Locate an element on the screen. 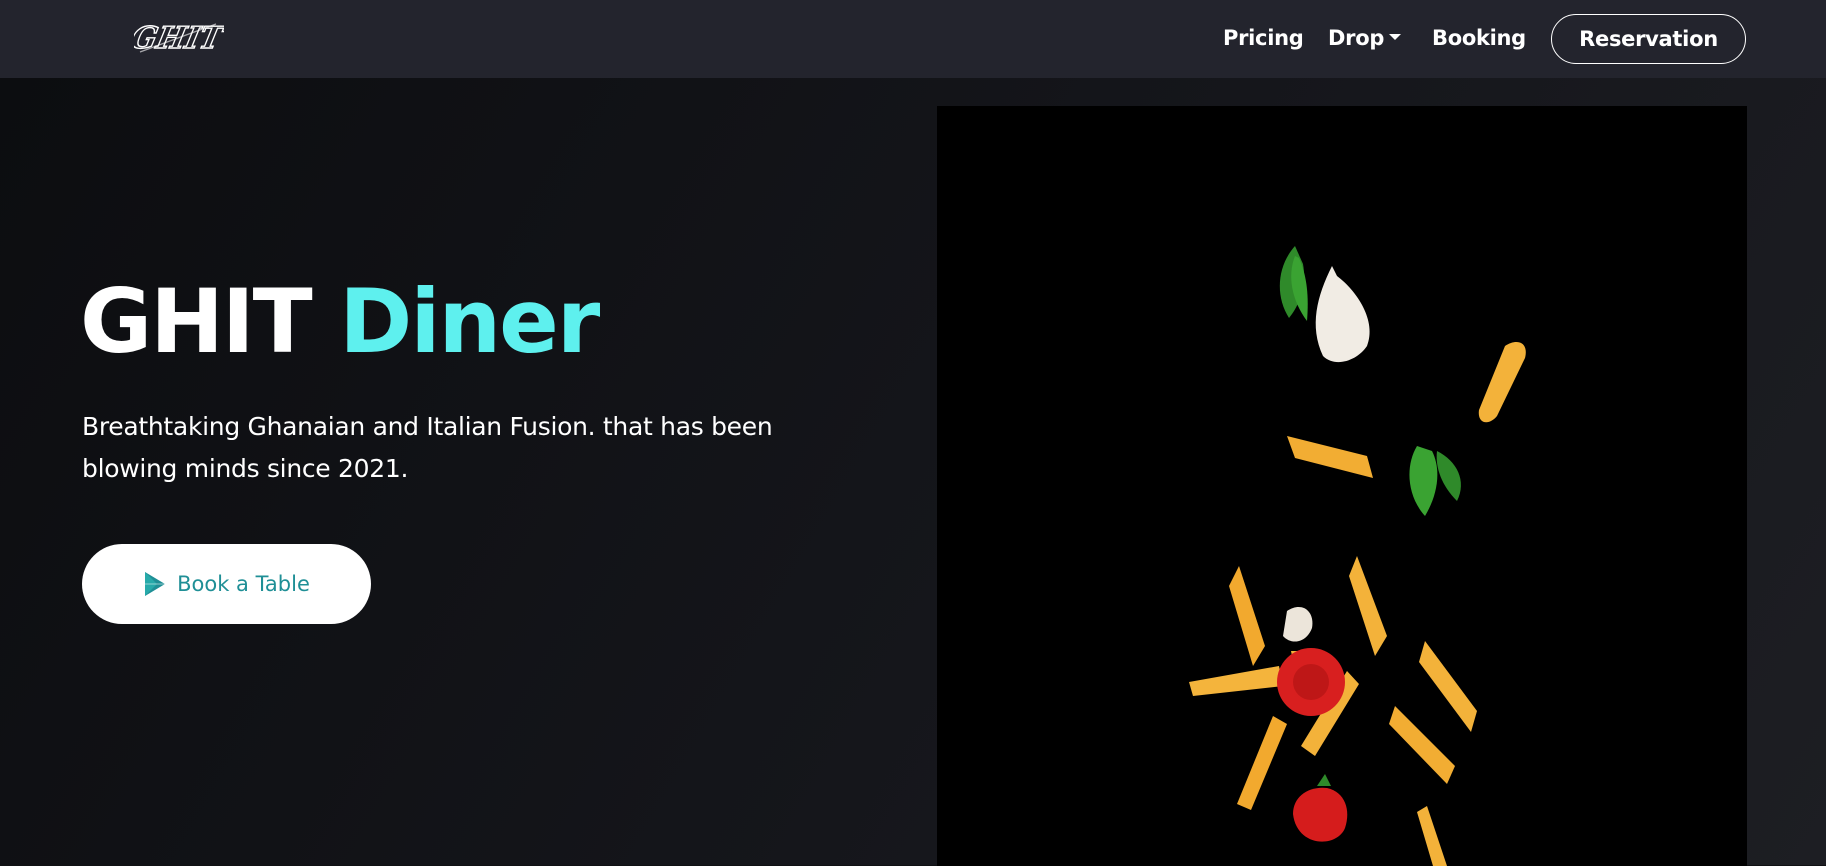 The height and width of the screenshot is (866, 1826). caret-down-icon is located at coordinates (1395, 37).